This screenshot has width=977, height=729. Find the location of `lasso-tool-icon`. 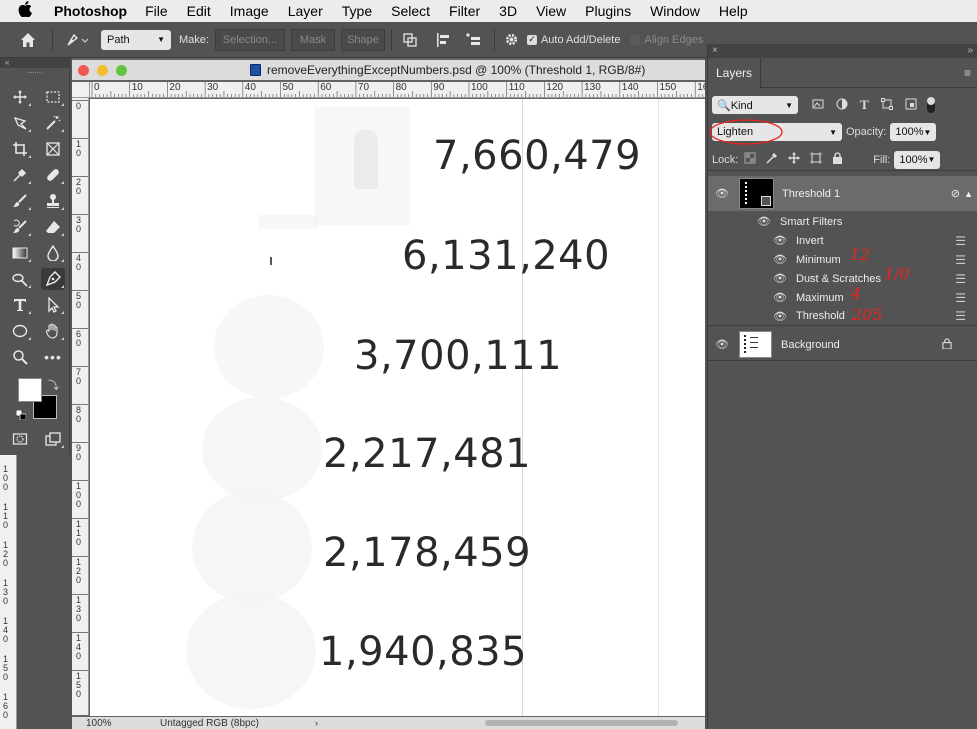

lasso-tool-icon is located at coordinates (20, 123).